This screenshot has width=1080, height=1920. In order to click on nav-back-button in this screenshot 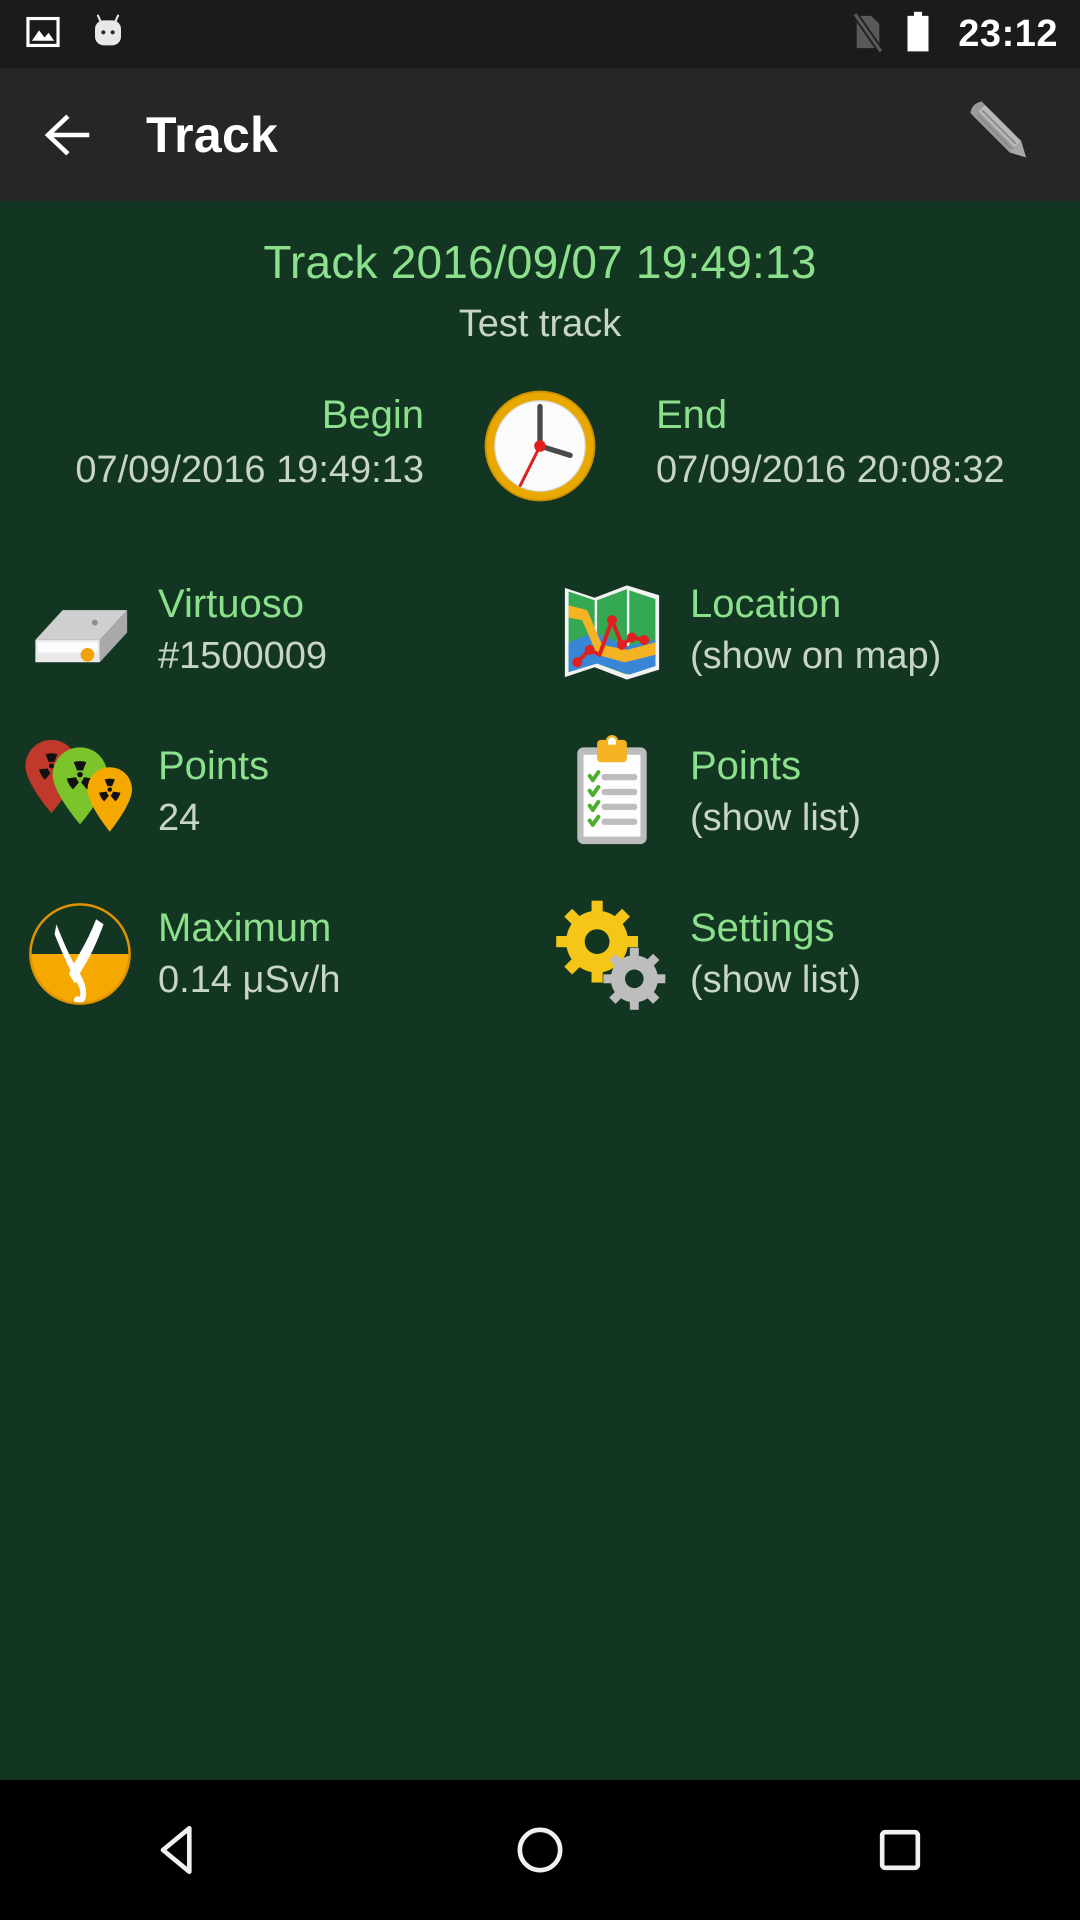, I will do `click(180, 1850)`.